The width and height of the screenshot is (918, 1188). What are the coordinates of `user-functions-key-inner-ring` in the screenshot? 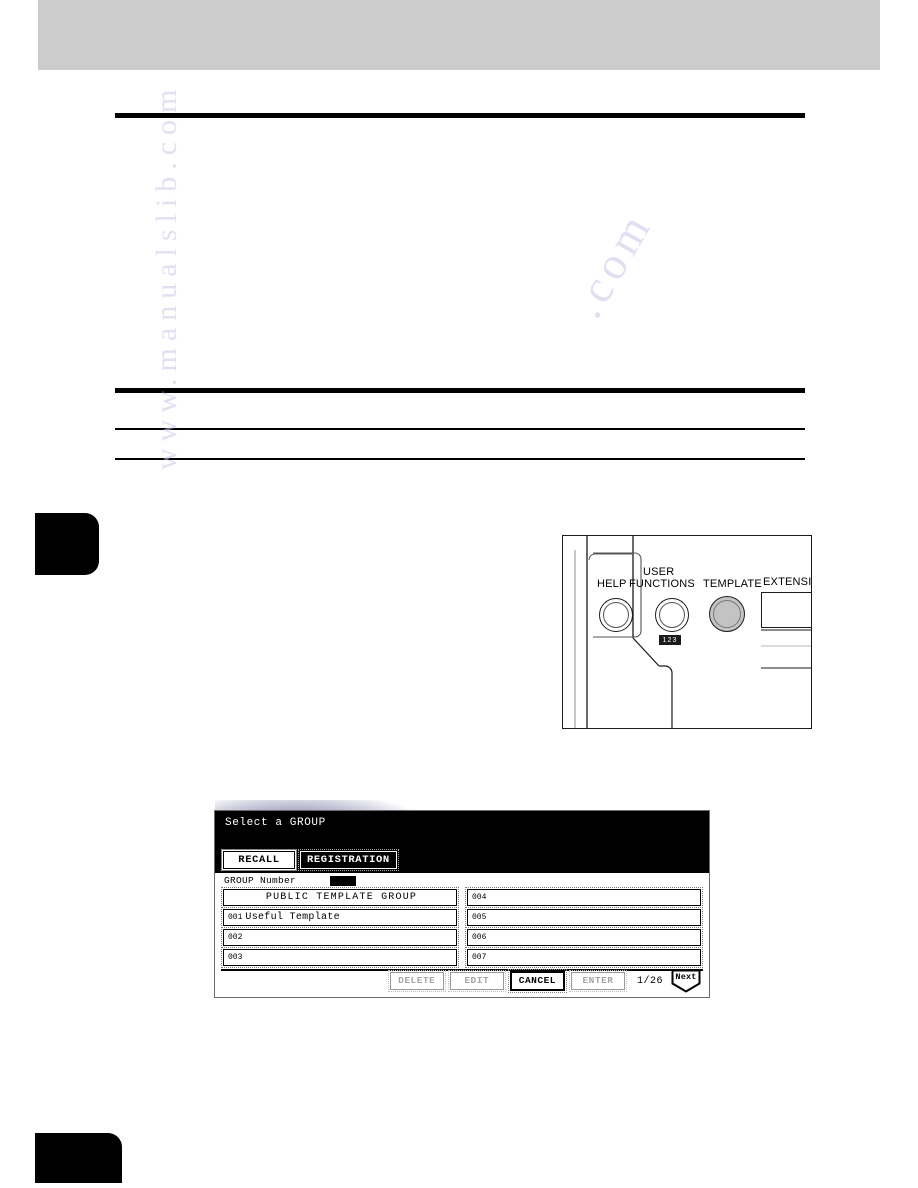 It's located at (672, 615).